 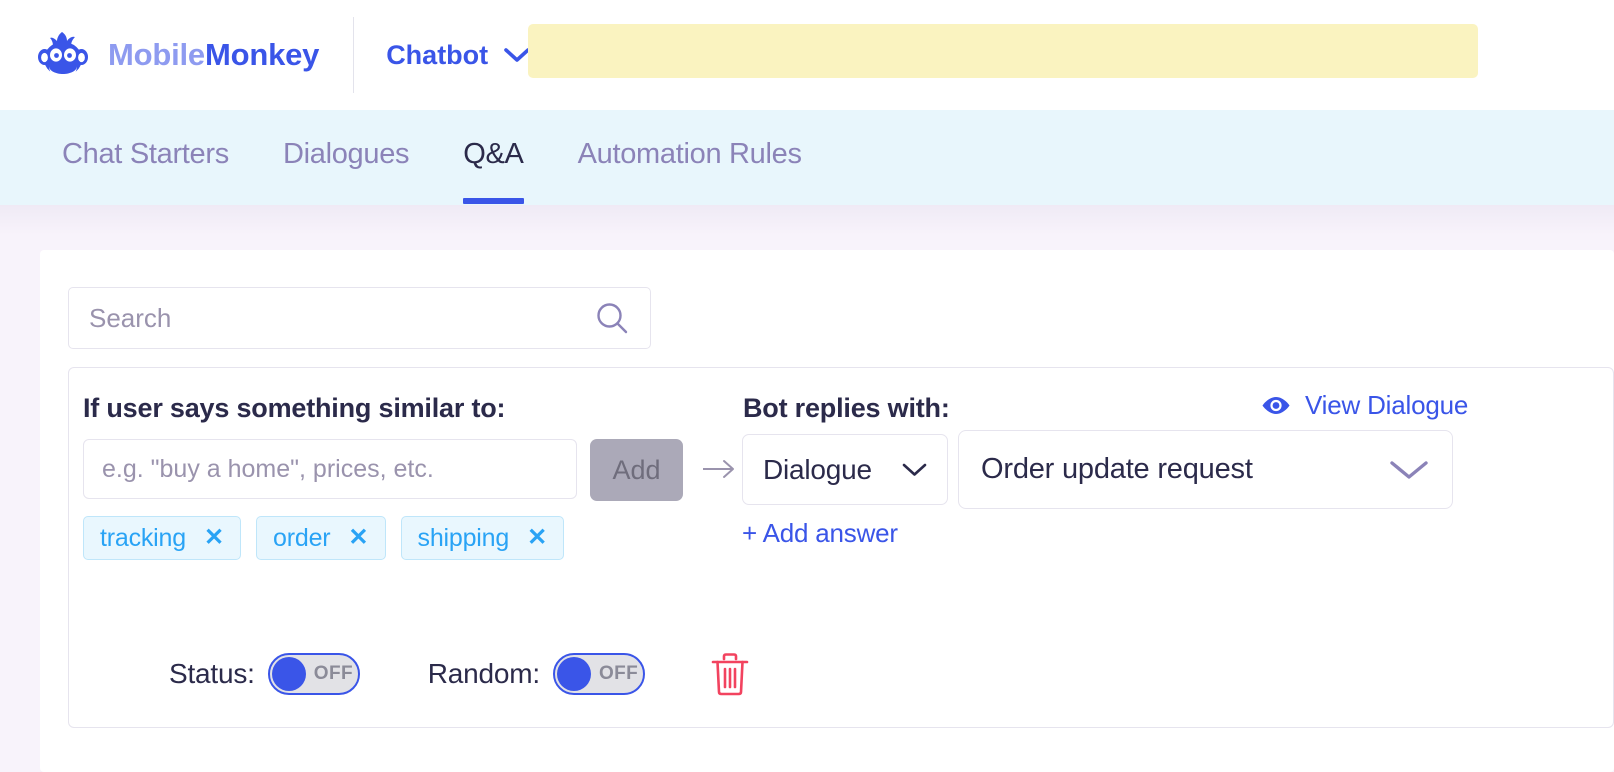 What do you see at coordinates (437, 54) in the screenshot?
I see `workspace-label: Chatbot` at bounding box center [437, 54].